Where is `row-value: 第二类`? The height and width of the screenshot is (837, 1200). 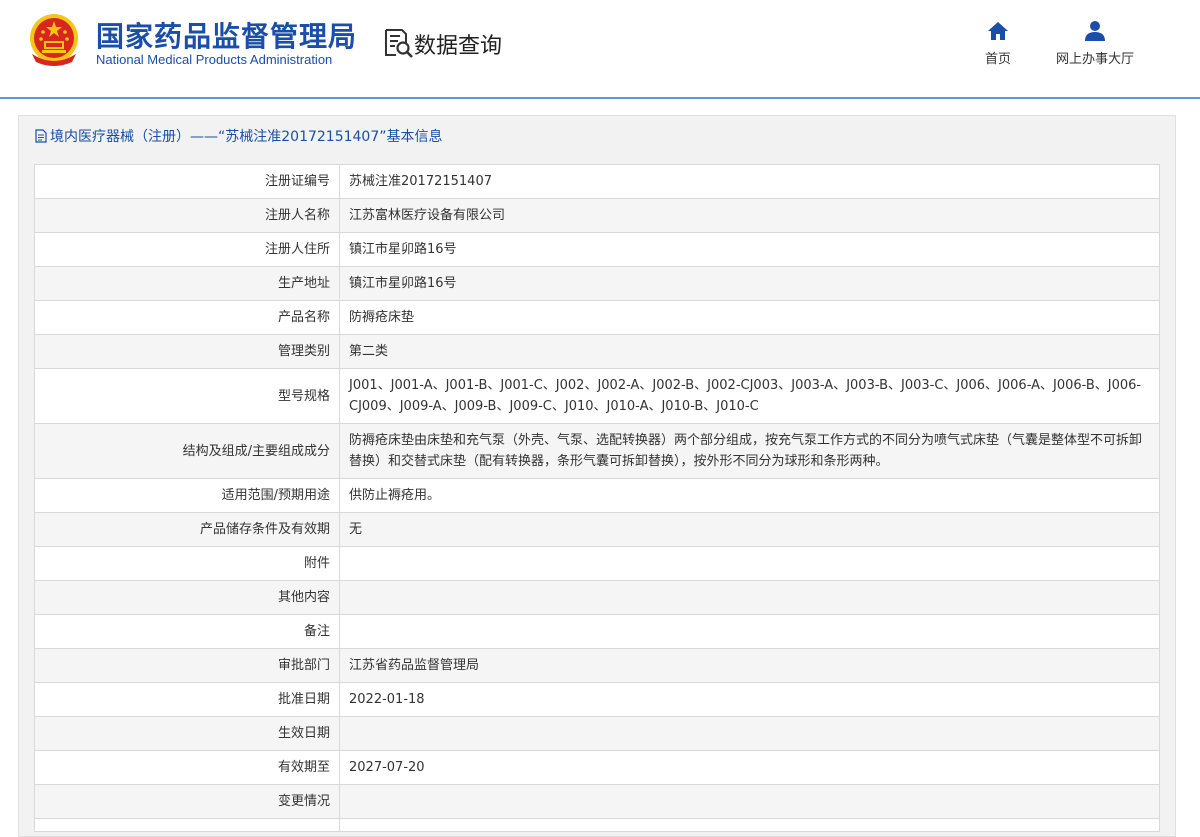
row-value: 第二类 is located at coordinates (749, 351).